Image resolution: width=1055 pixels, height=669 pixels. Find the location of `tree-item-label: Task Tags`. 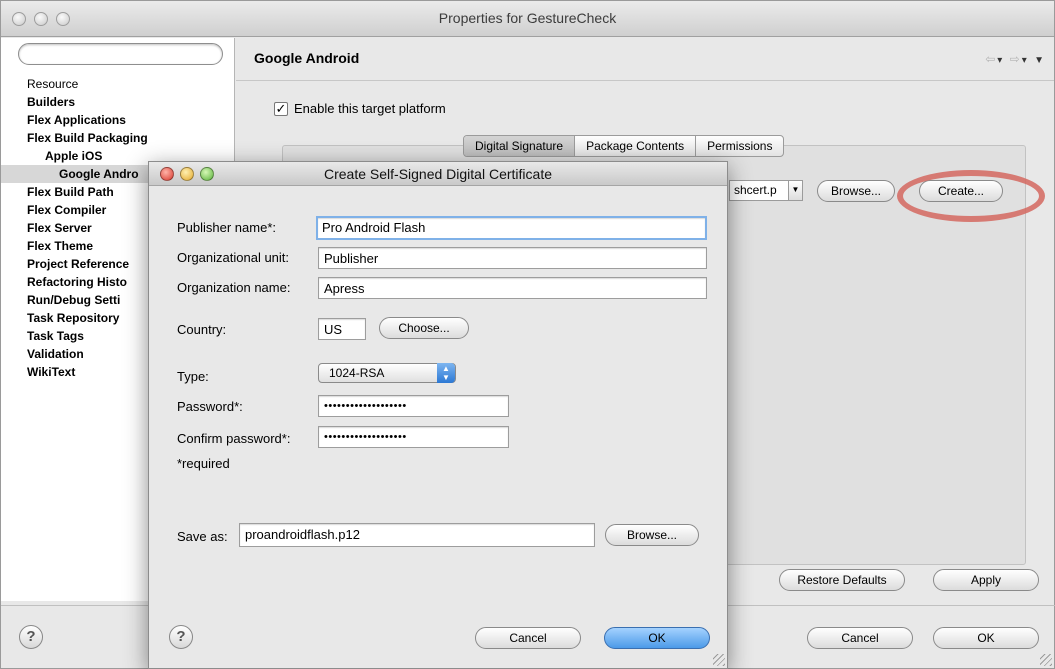

tree-item-label: Task Tags is located at coordinates (55, 336).